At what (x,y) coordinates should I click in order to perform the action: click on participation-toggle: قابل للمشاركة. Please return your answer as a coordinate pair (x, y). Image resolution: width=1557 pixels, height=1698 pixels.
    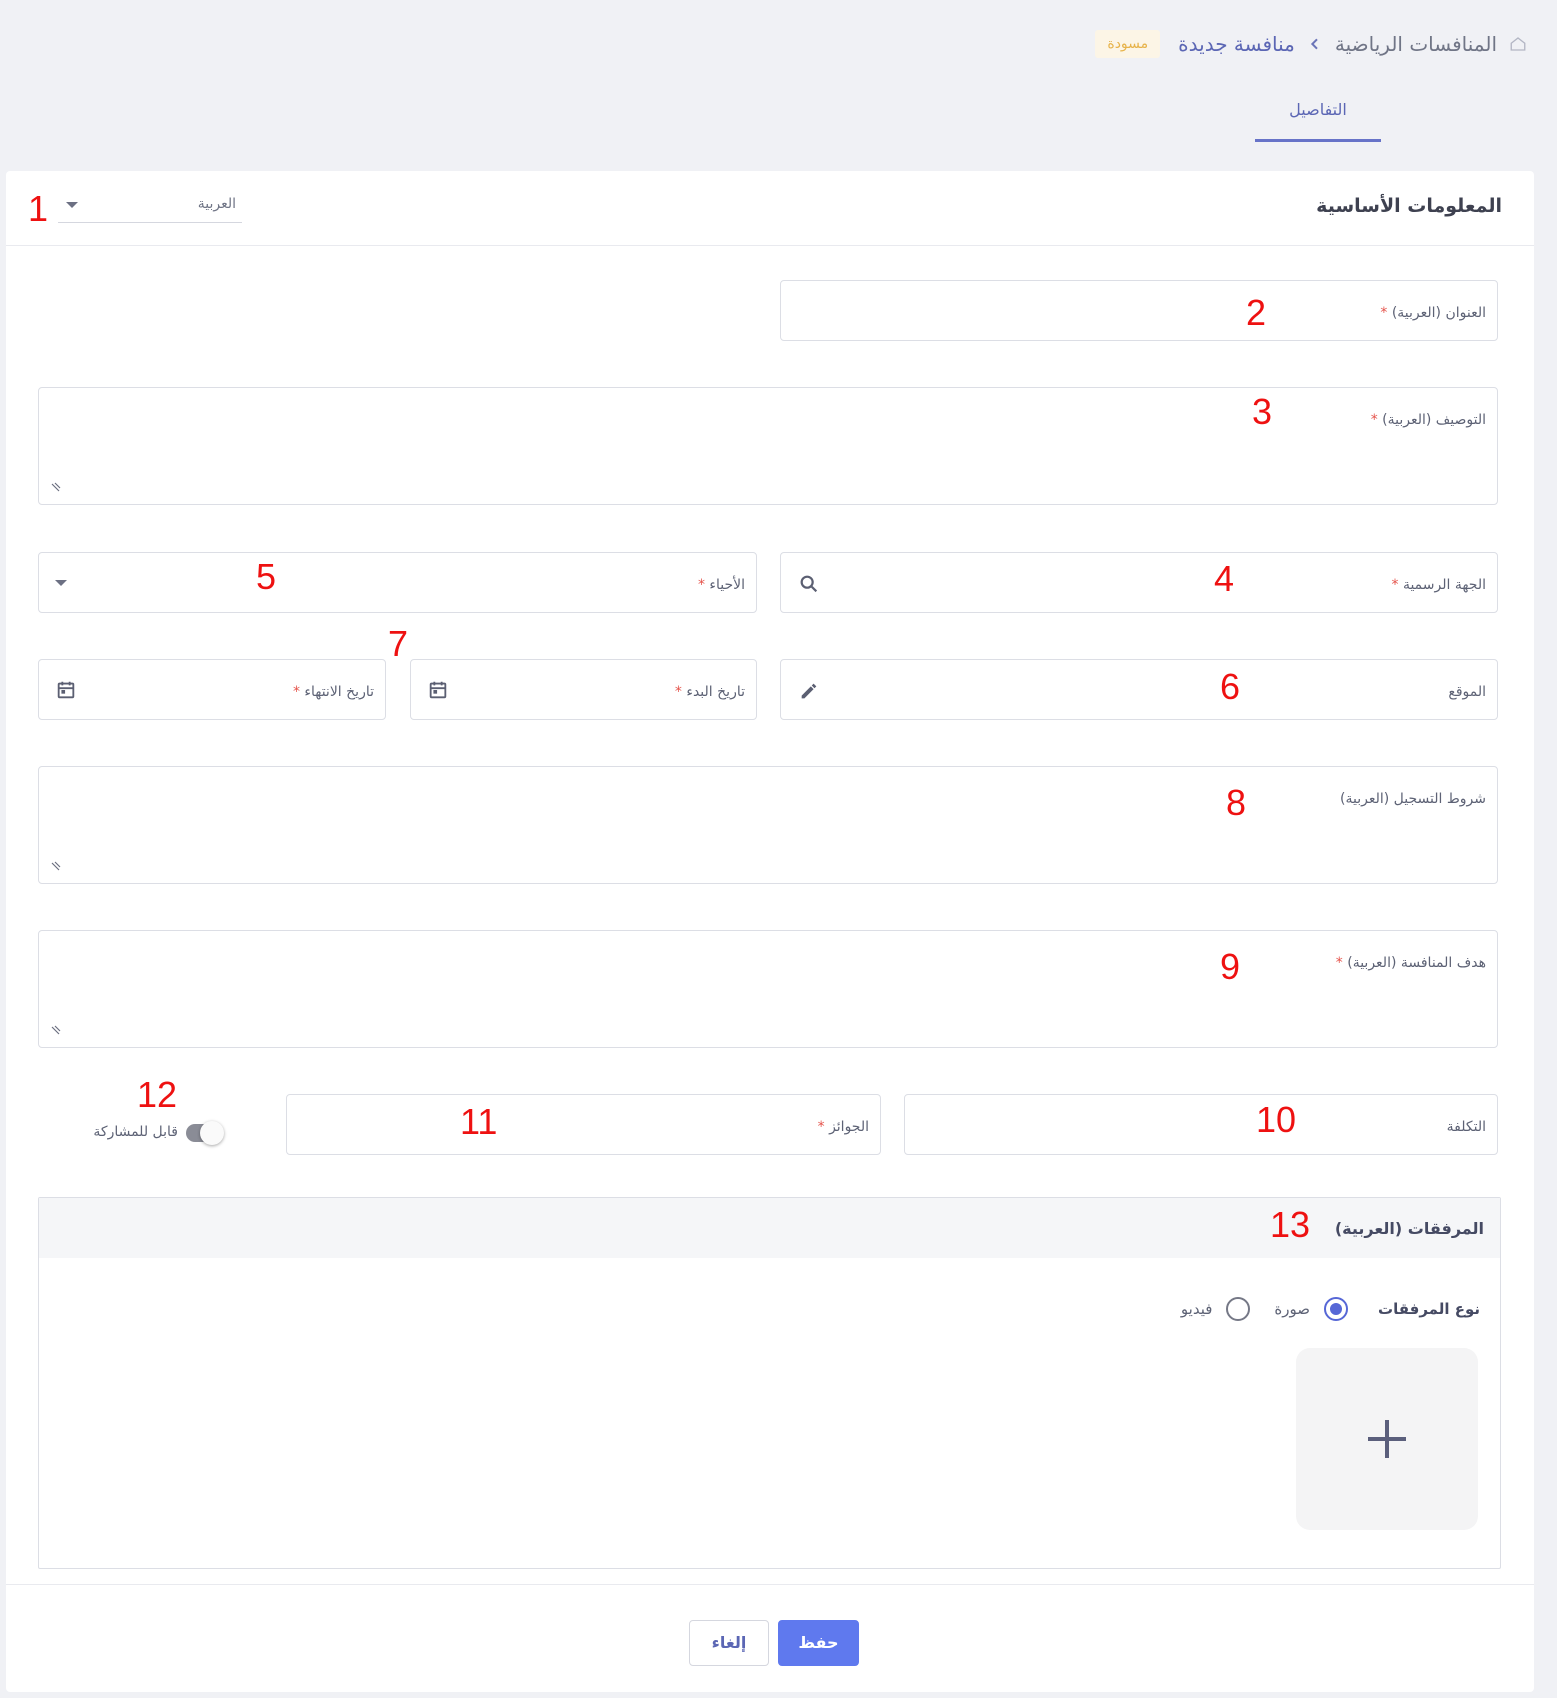
    Looking at the image, I should click on (161, 1133).